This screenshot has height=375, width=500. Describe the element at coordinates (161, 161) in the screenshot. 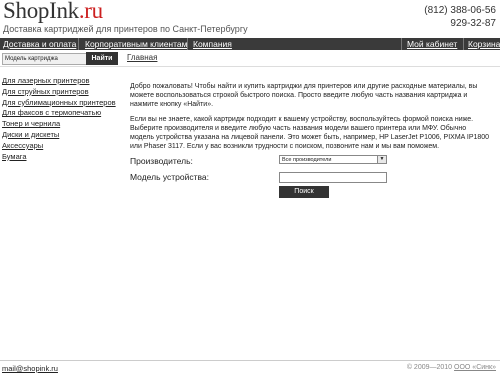

I see `manufacturer-label: Производитель:` at that location.